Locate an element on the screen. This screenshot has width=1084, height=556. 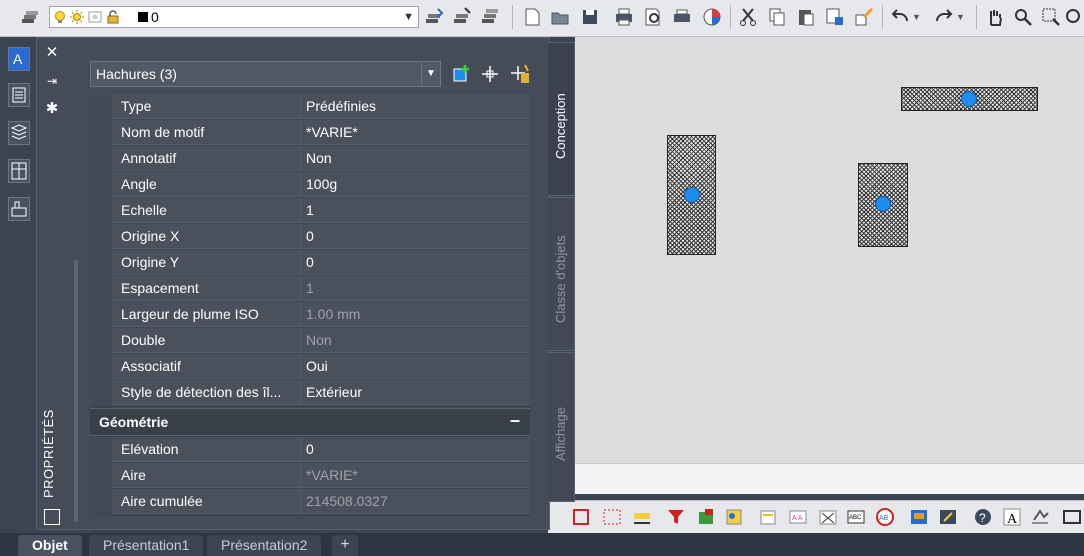
text-check-icon: AB is located at coordinates (885, 517).